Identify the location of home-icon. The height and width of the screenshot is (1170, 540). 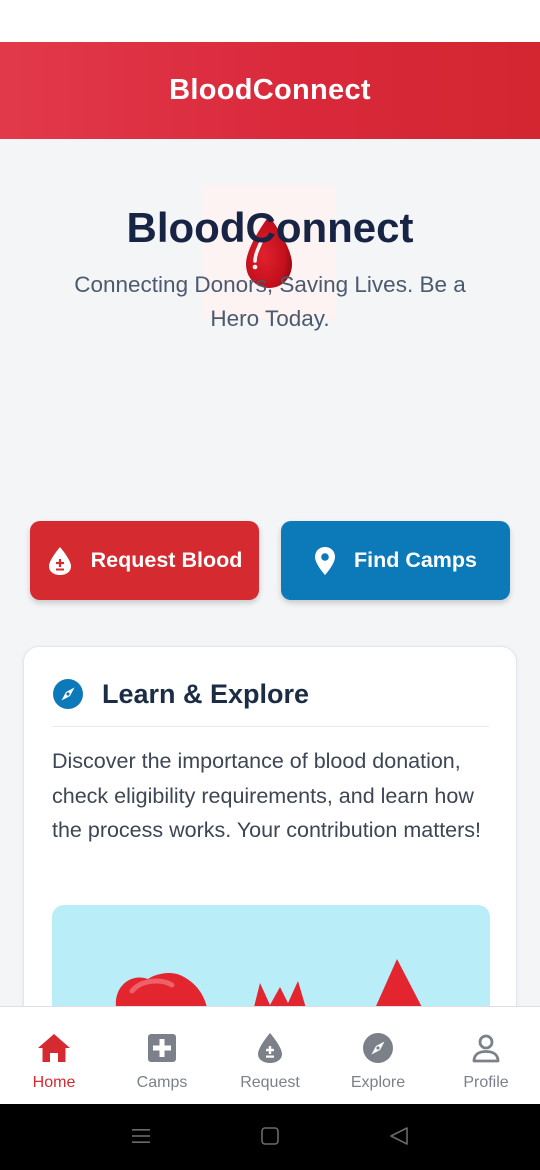
(54, 1048).